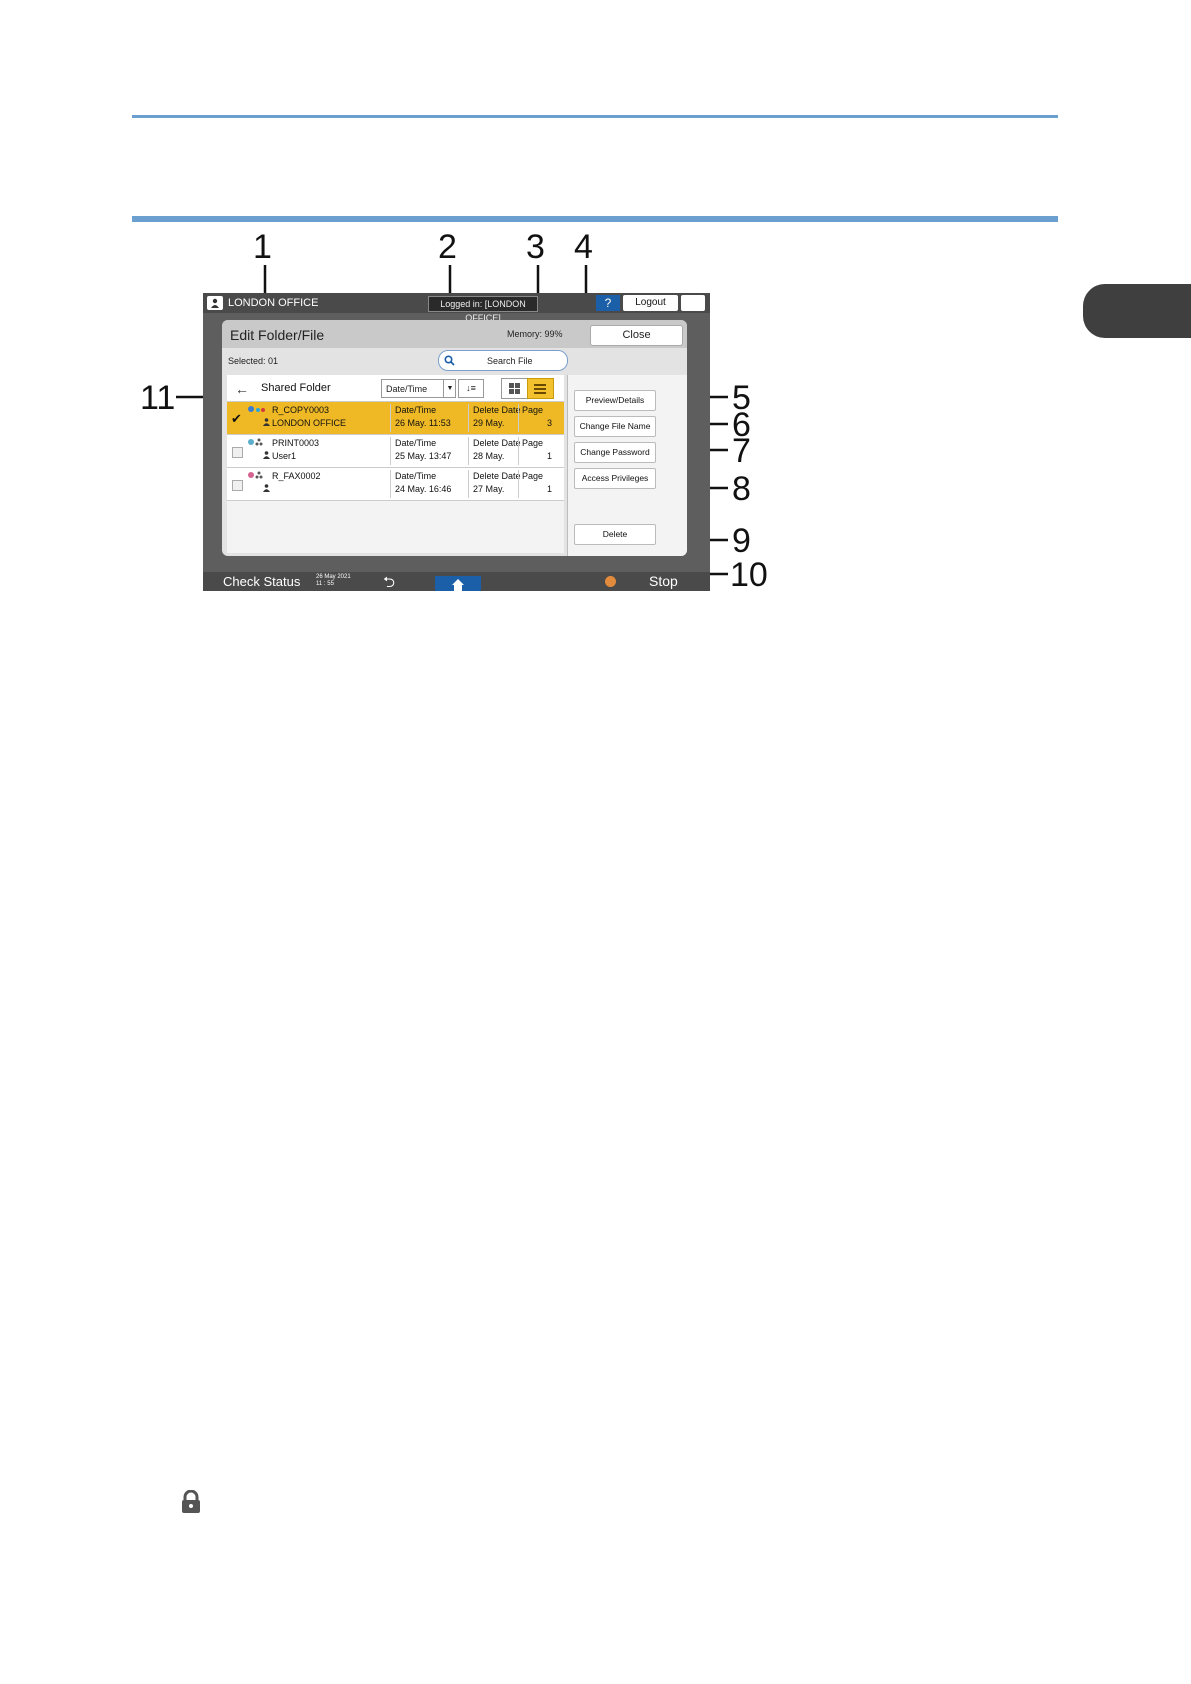 The image size is (1191, 1684). Describe the element at coordinates (1137, 311) in the screenshot. I see `chapter-tab` at that location.